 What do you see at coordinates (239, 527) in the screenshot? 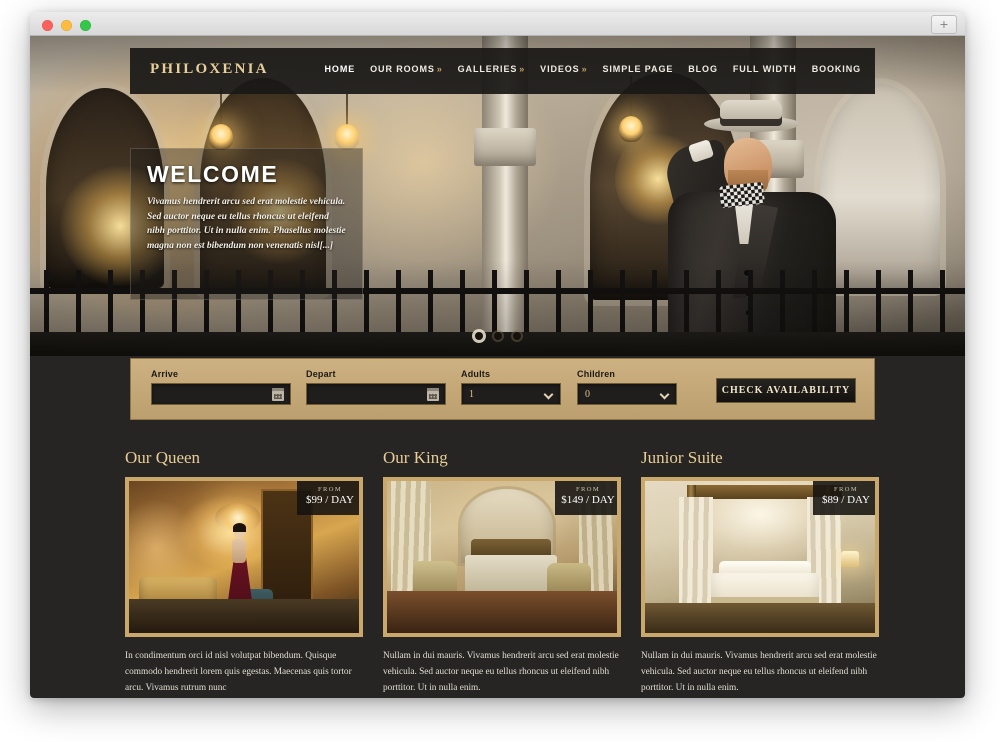
I see `figure-hair` at bounding box center [239, 527].